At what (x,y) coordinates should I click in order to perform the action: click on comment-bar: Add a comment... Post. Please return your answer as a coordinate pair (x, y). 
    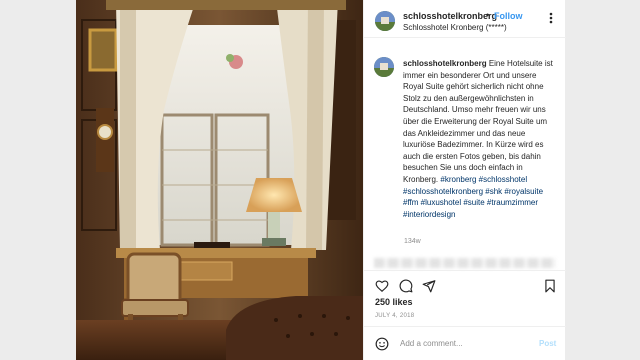
    Looking at the image, I should click on (465, 343).